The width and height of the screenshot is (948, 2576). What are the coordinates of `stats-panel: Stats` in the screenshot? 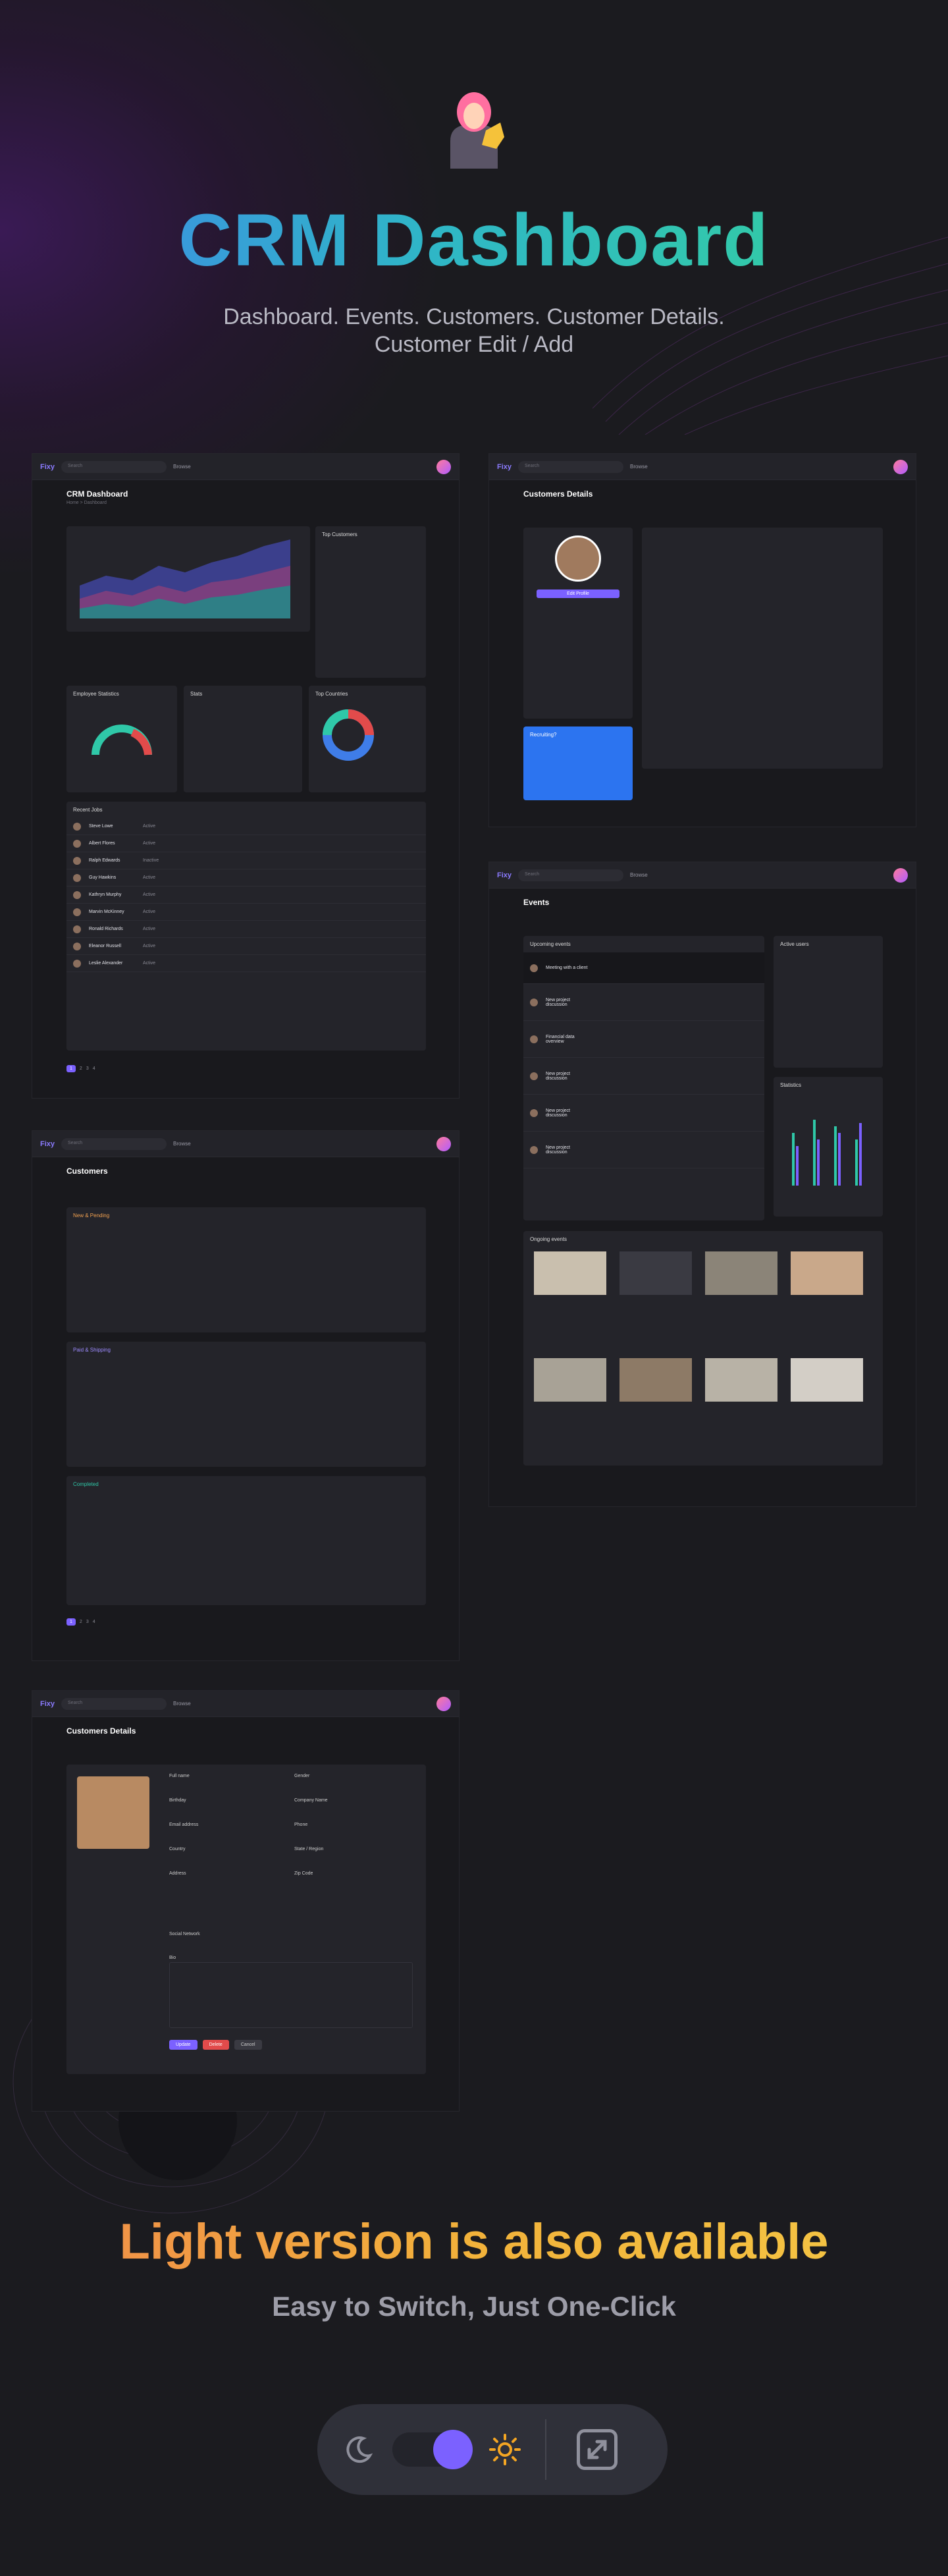 It's located at (243, 739).